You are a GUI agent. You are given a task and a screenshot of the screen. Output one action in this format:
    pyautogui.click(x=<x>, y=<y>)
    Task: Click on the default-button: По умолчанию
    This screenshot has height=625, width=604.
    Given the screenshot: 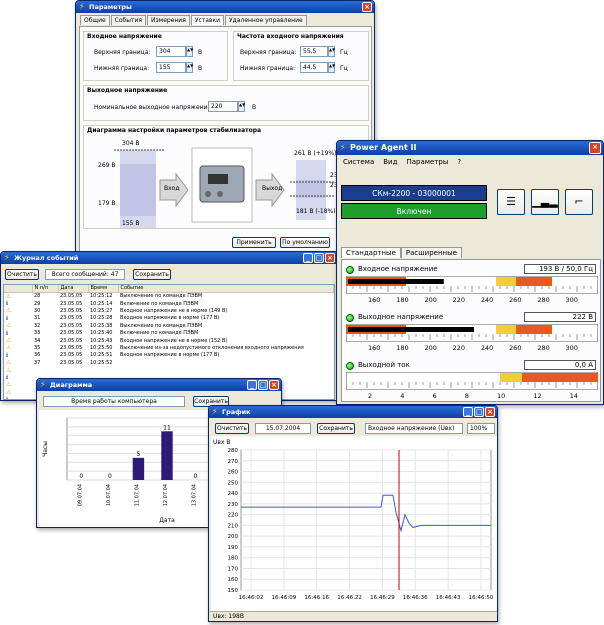 What is the action you would take?
    pyautogui.click(x=305, y=242)
    